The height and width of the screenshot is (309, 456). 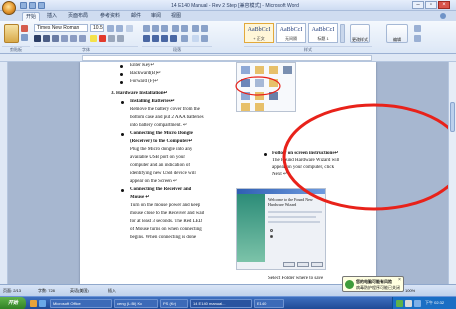 I want to click on clear-format-icon, so click(x=129, y=28).